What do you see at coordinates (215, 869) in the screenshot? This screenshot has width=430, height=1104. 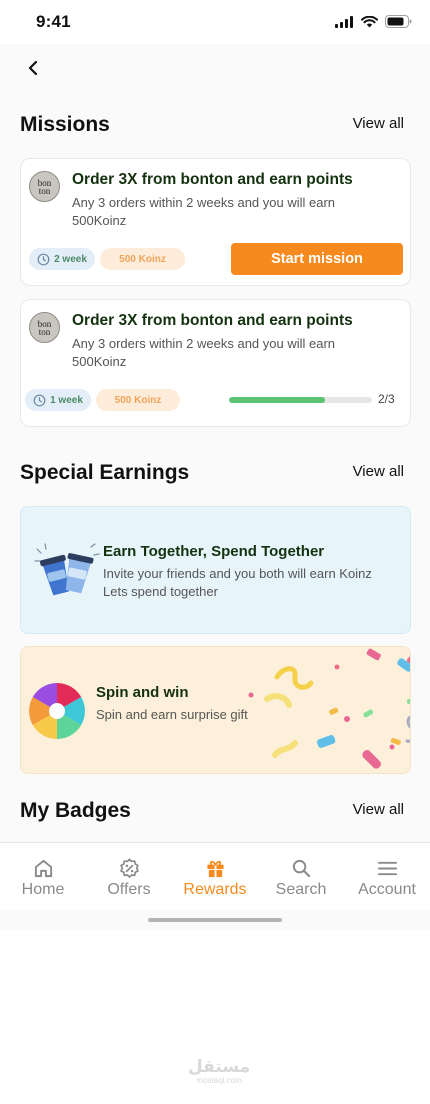 I see `gift-icon` at bounding box center [215, 869].